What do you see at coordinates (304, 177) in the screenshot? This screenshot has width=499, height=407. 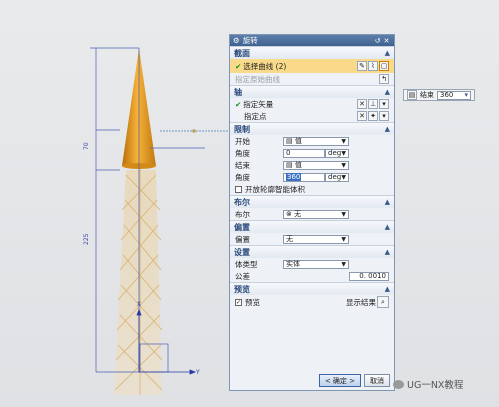 I see `end-angle-input: 360` at bounding box center [304, 177].